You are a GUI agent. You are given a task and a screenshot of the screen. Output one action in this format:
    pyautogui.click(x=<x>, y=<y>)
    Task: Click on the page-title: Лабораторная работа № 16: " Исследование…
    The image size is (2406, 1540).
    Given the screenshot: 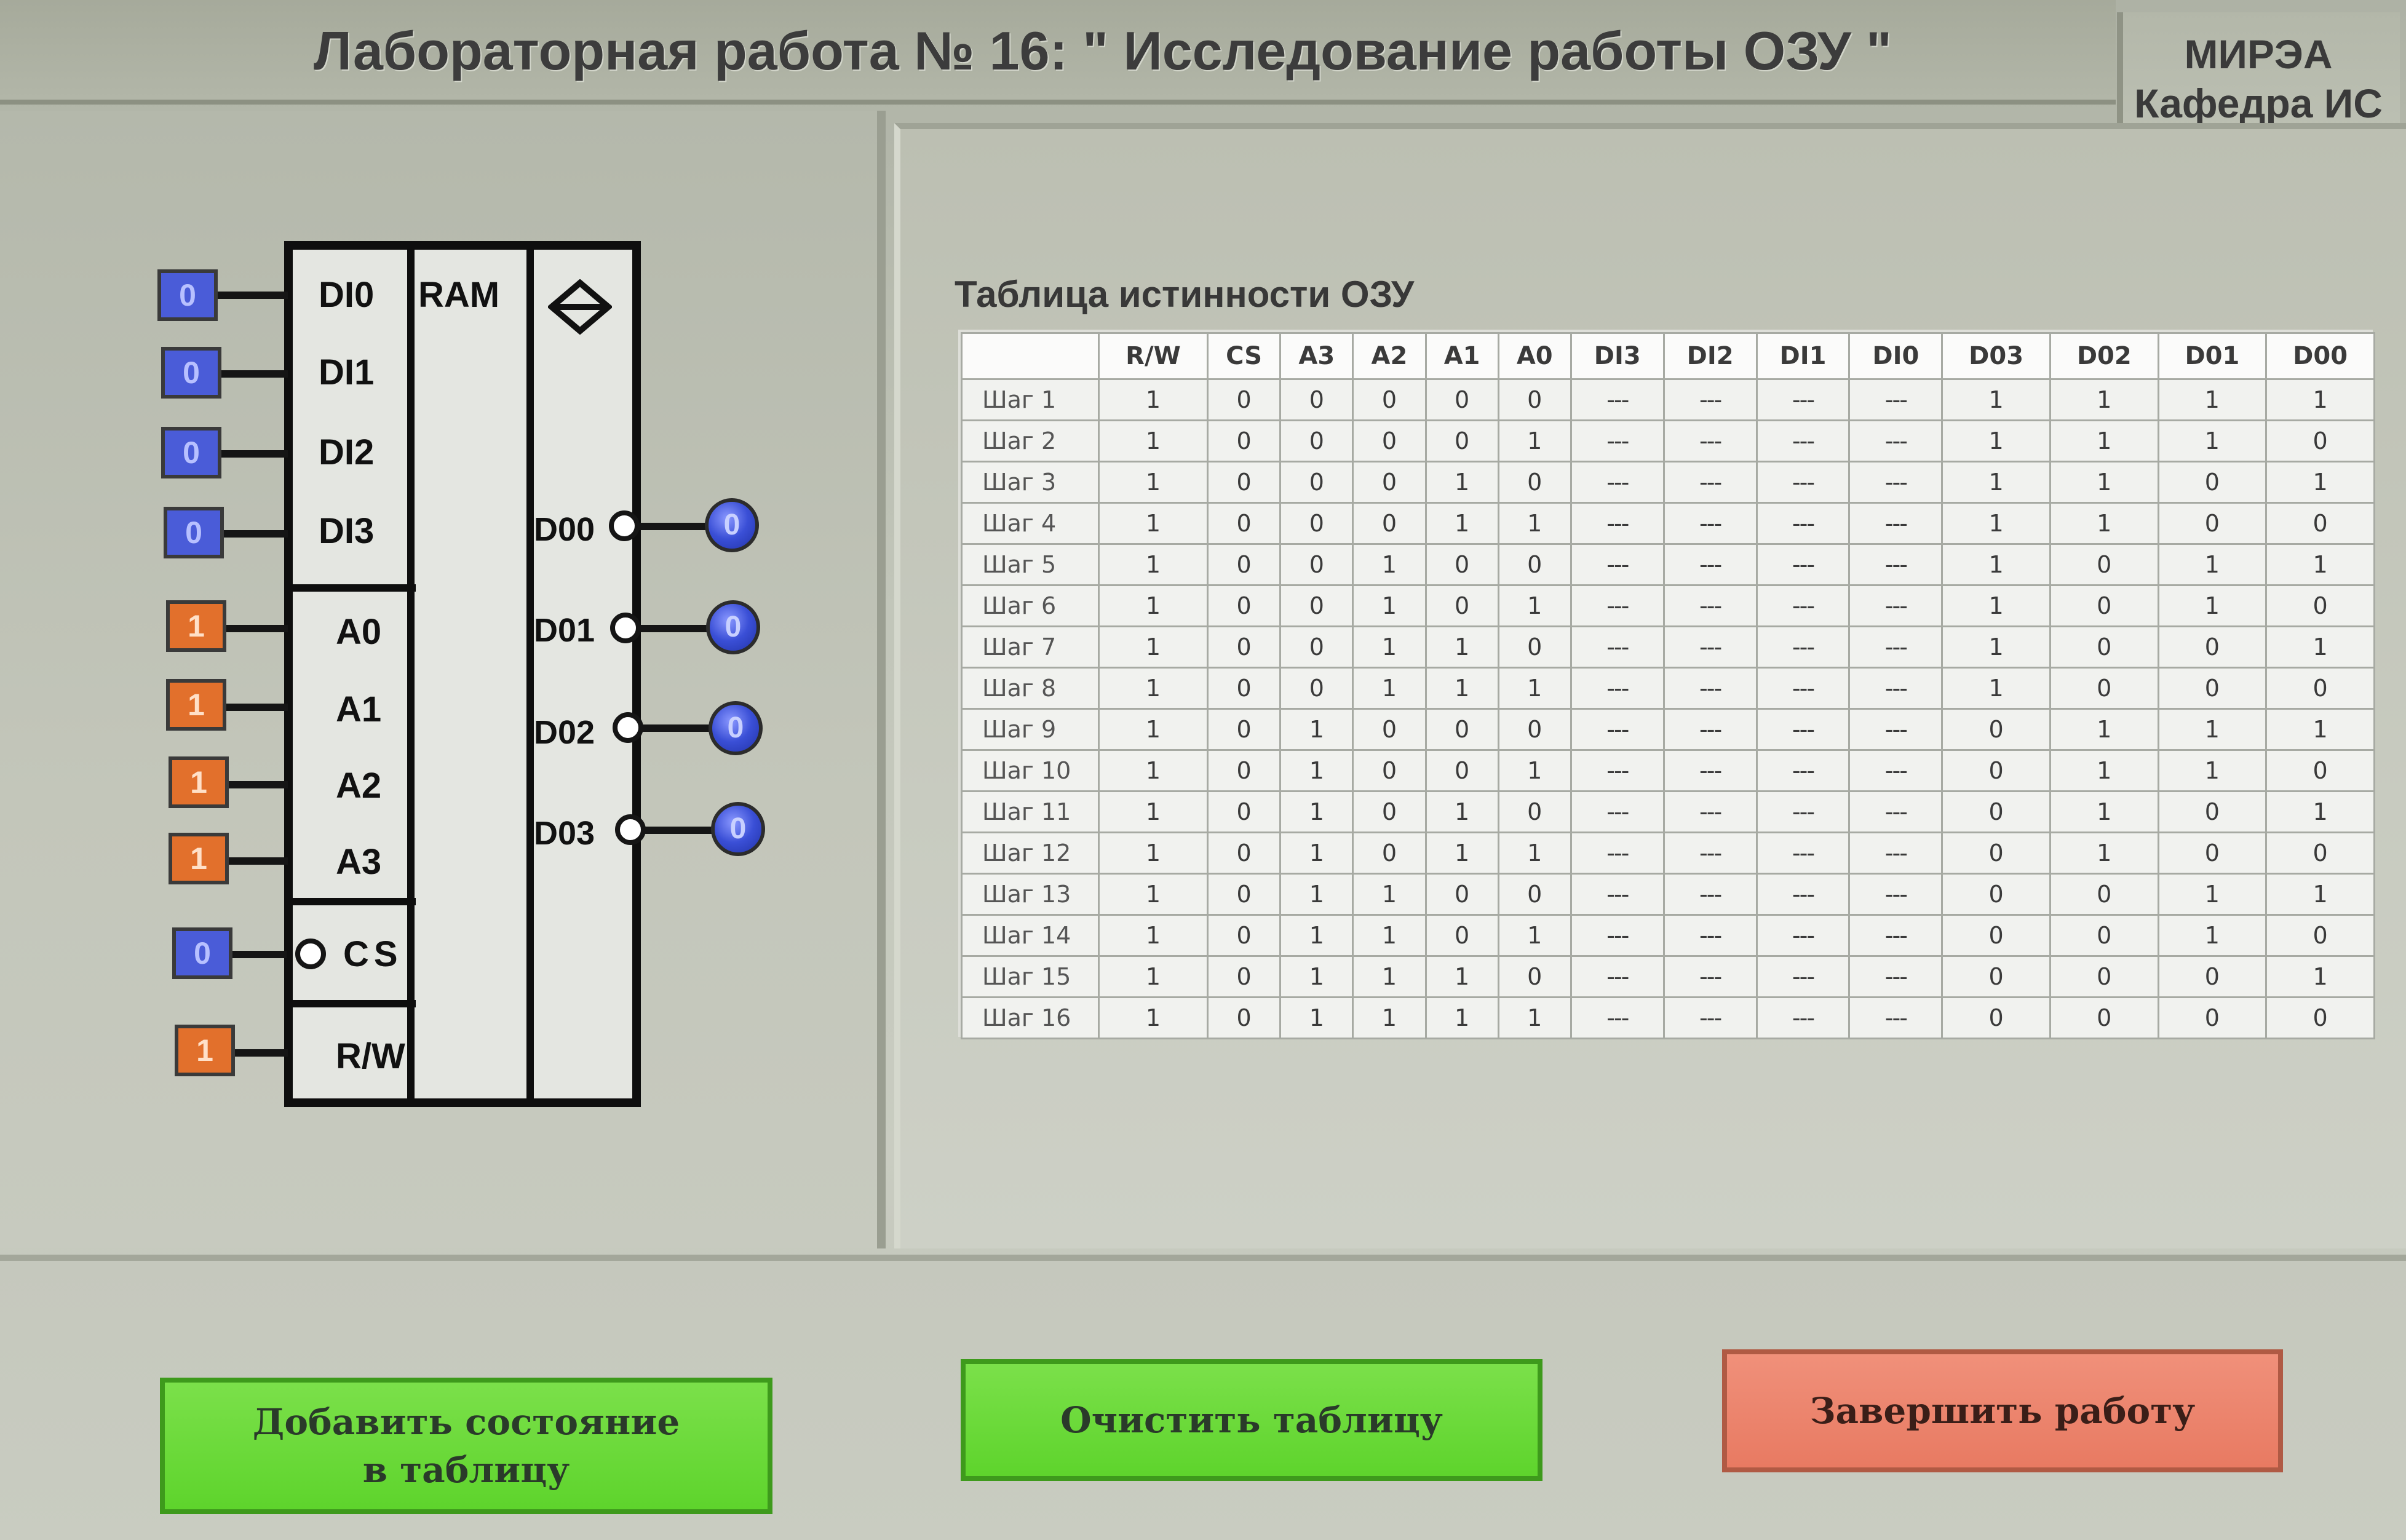 What is the action you would take?
    pyautogui.click(x=1103, y=51)
    